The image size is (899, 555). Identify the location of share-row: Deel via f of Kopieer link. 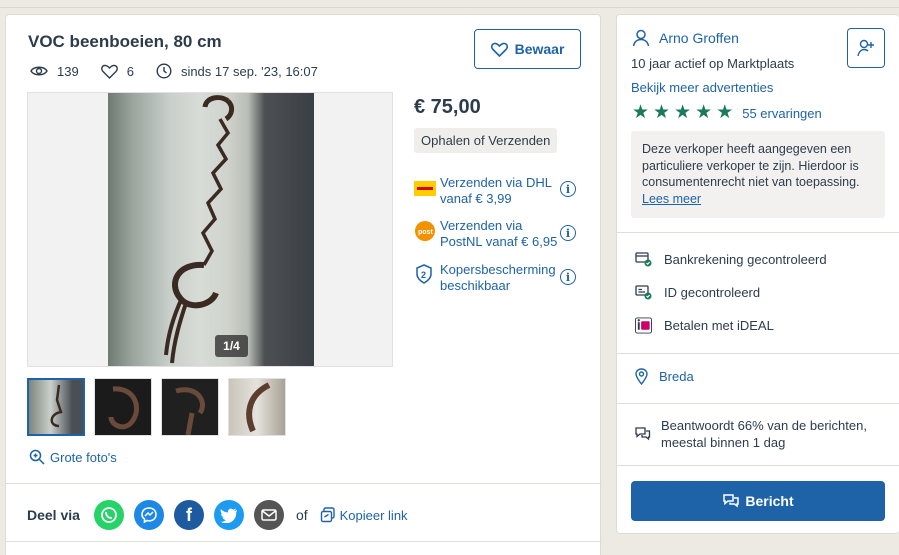
(217, 515).